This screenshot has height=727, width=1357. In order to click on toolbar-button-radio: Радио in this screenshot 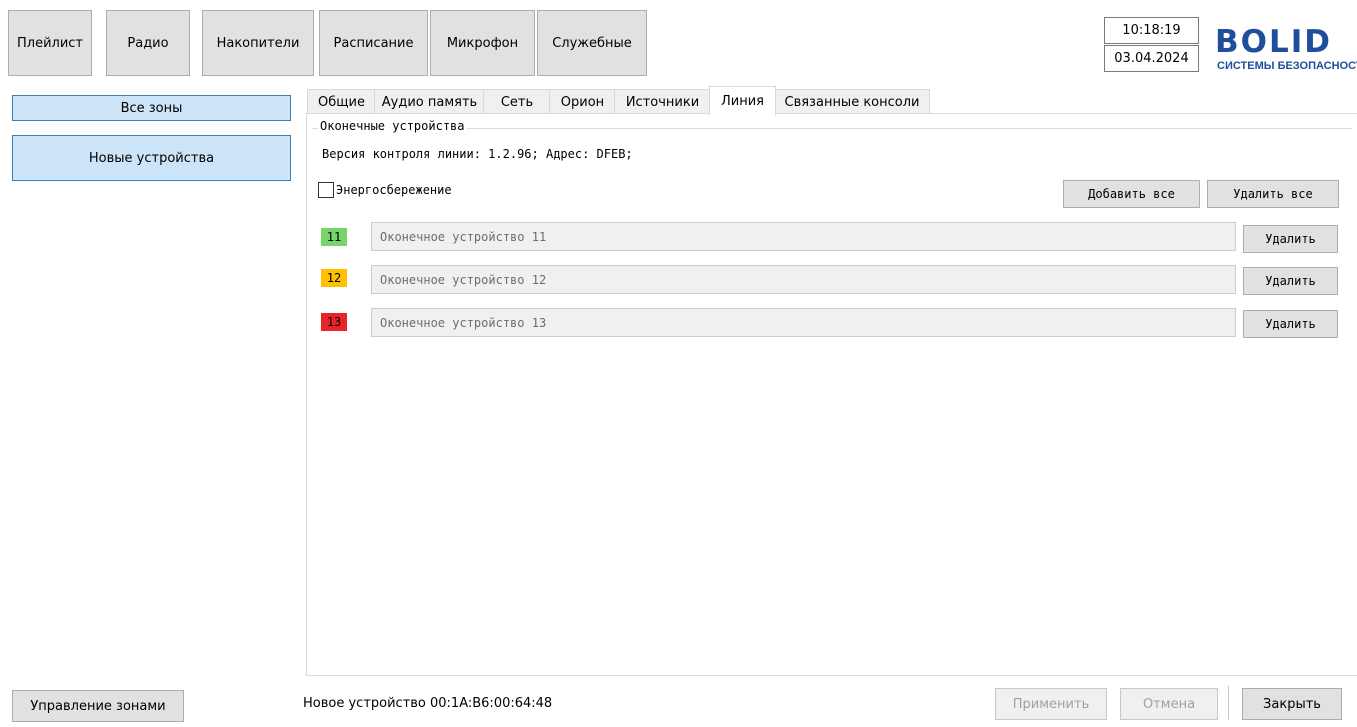, I will do `click(148, 43)`.